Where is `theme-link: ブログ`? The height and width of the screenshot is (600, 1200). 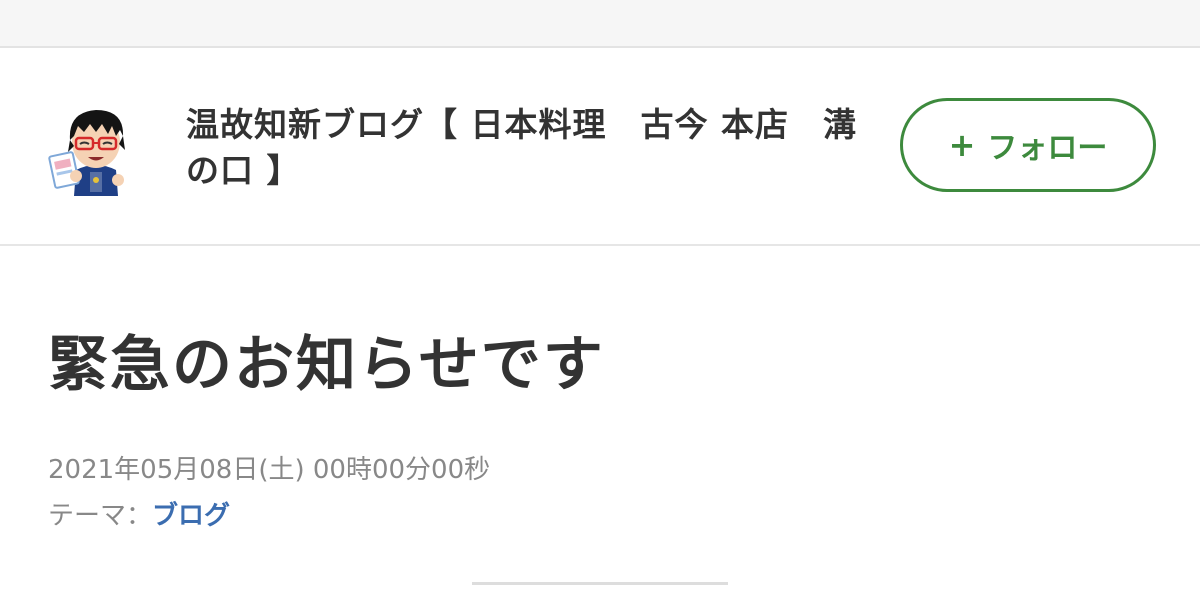 theme-link: ブログ is located at coordinates (191, 516).